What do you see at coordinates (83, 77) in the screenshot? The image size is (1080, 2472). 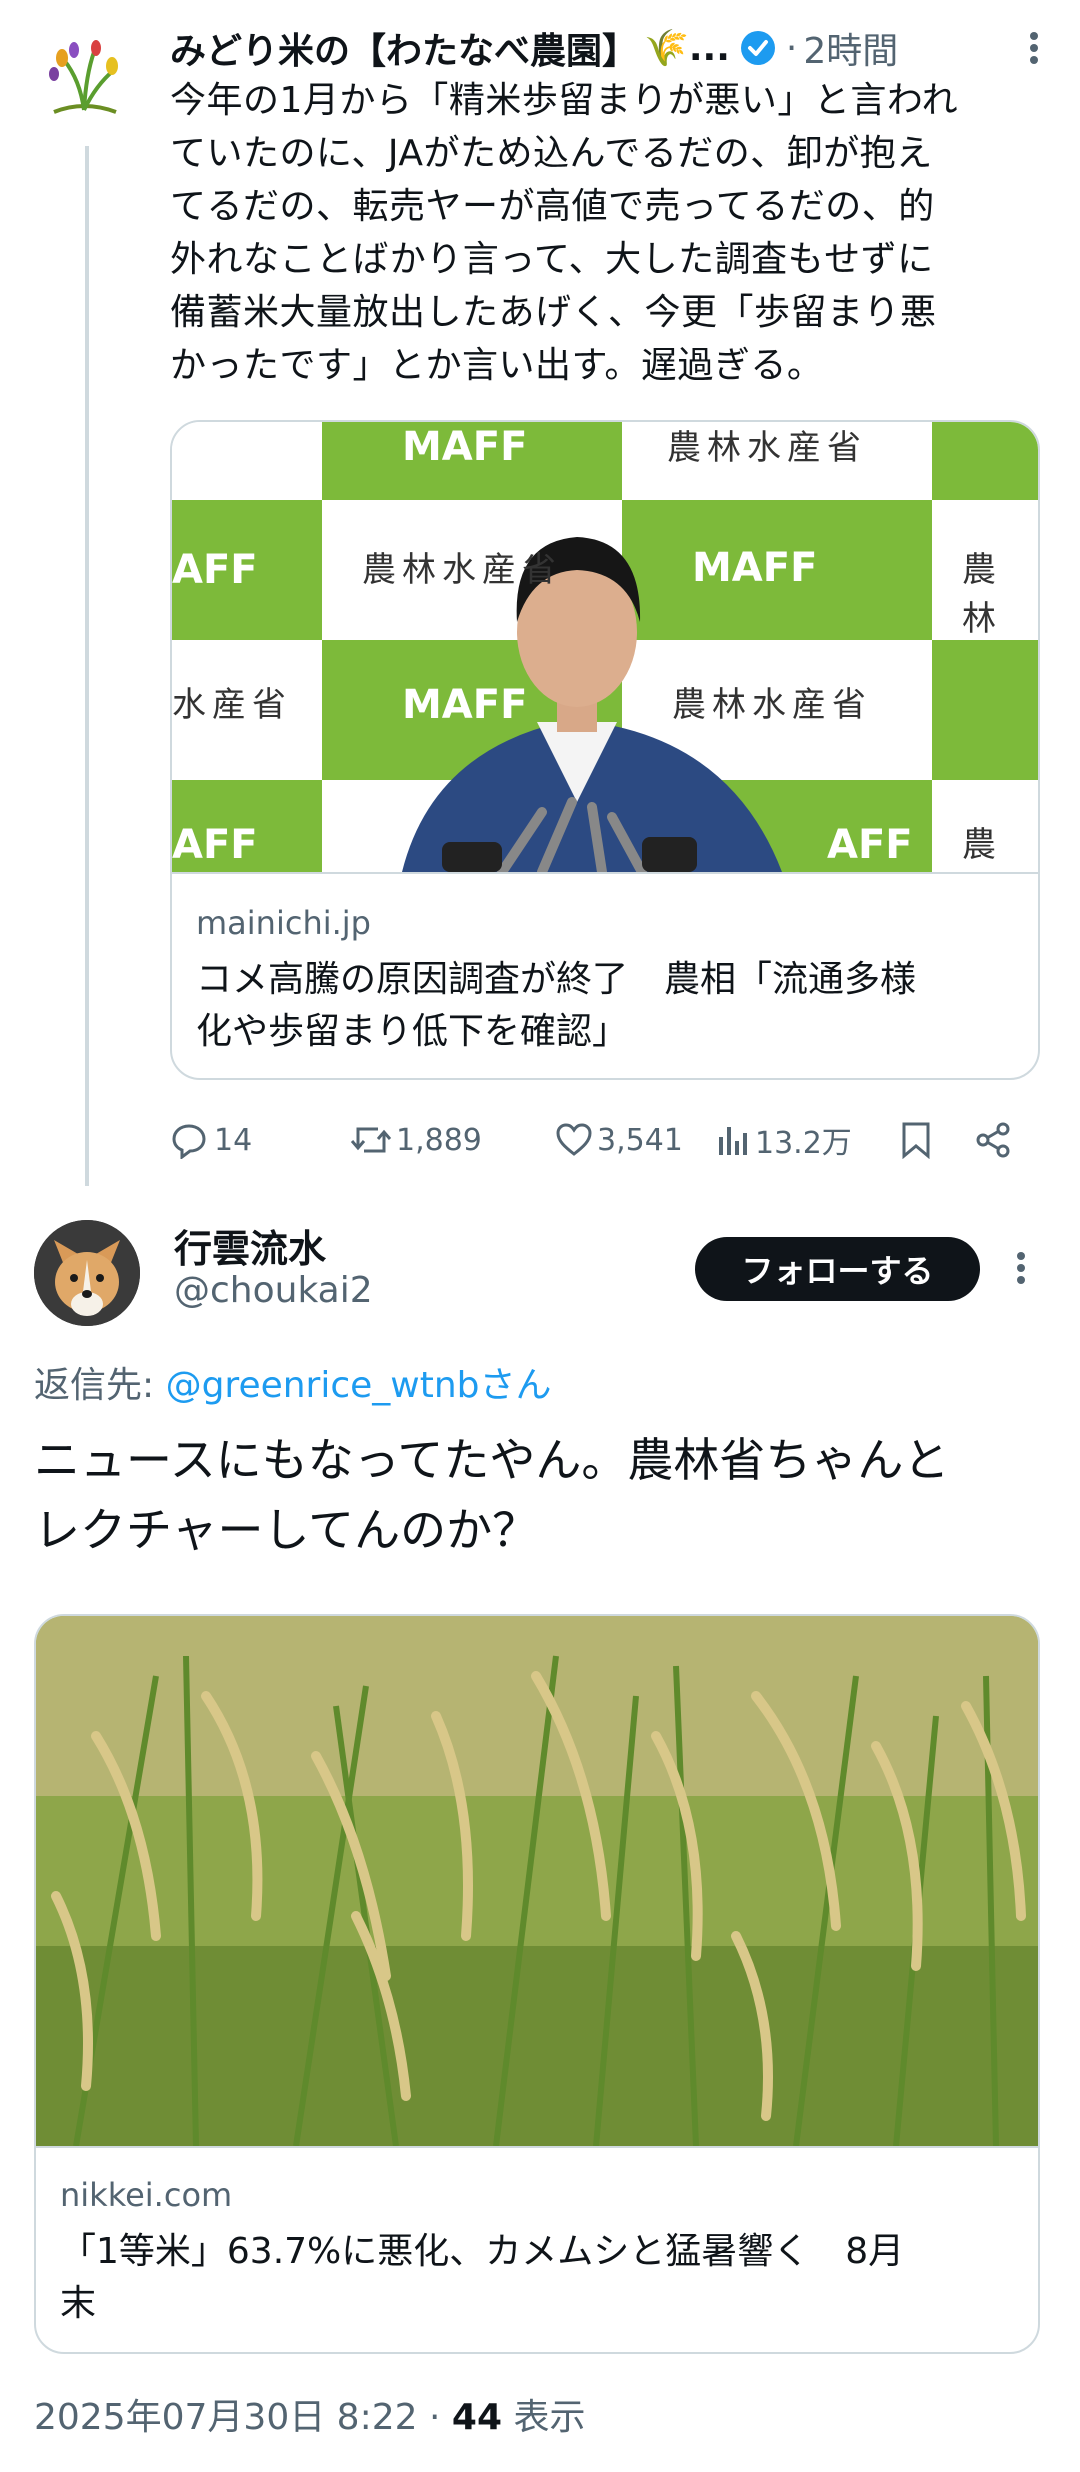 I see `rice-plant-logo-icon` at bounding box center [83, 77].